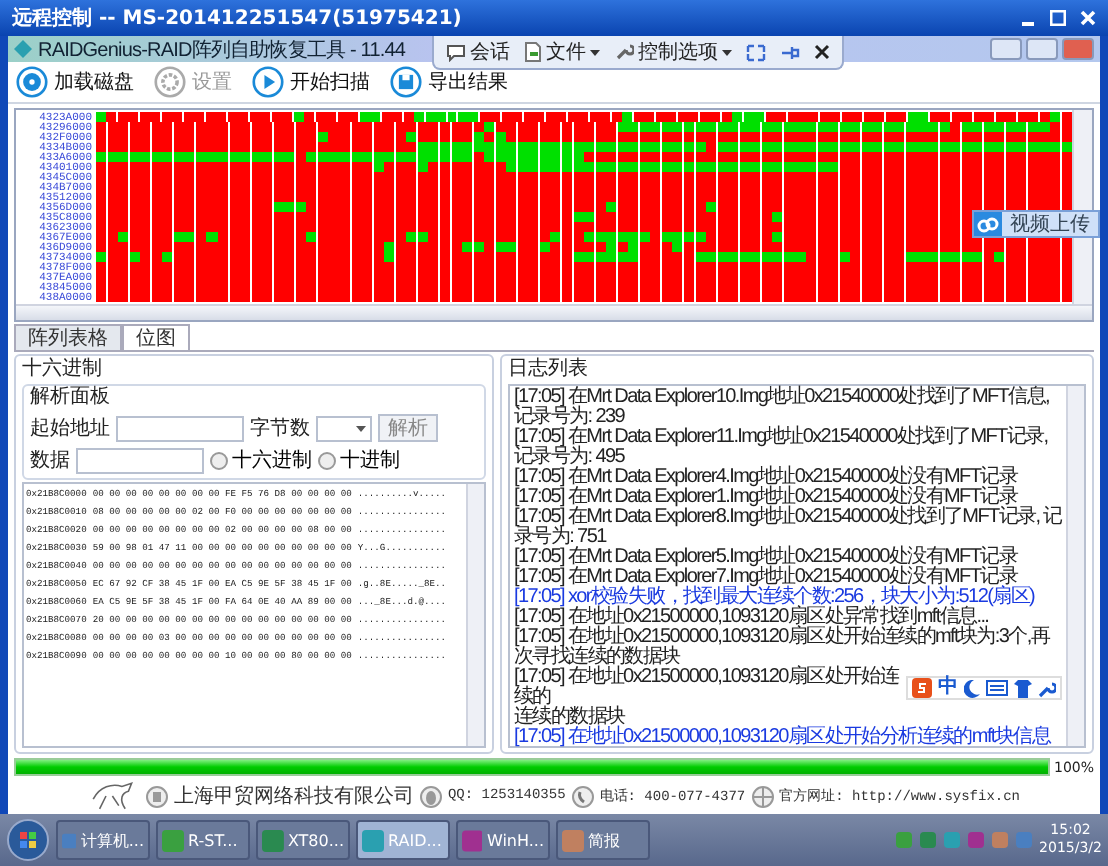  I want to click on penguin-icon, so click(430, 796).